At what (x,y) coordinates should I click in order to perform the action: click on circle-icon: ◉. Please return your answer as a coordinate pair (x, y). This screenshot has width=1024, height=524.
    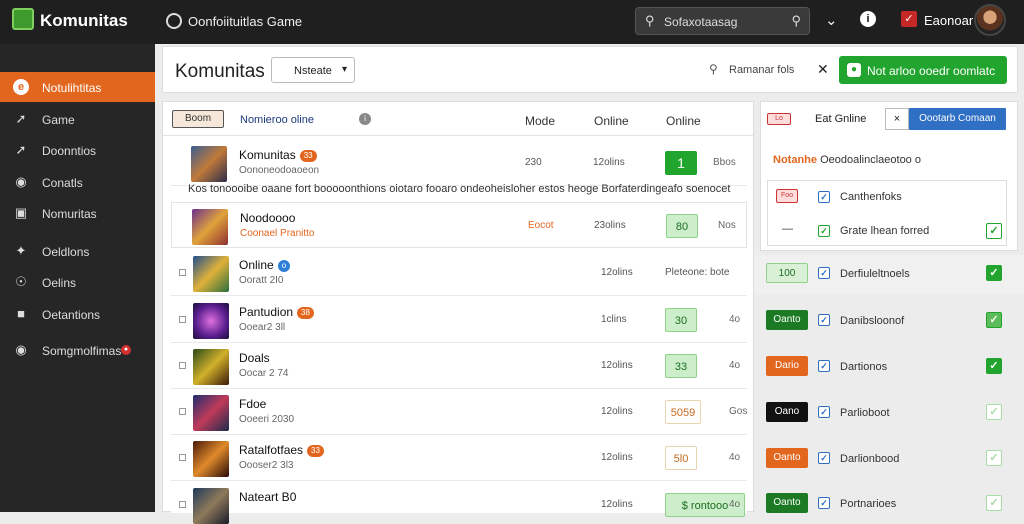
    Looking at the image, I should click on (21, 181).